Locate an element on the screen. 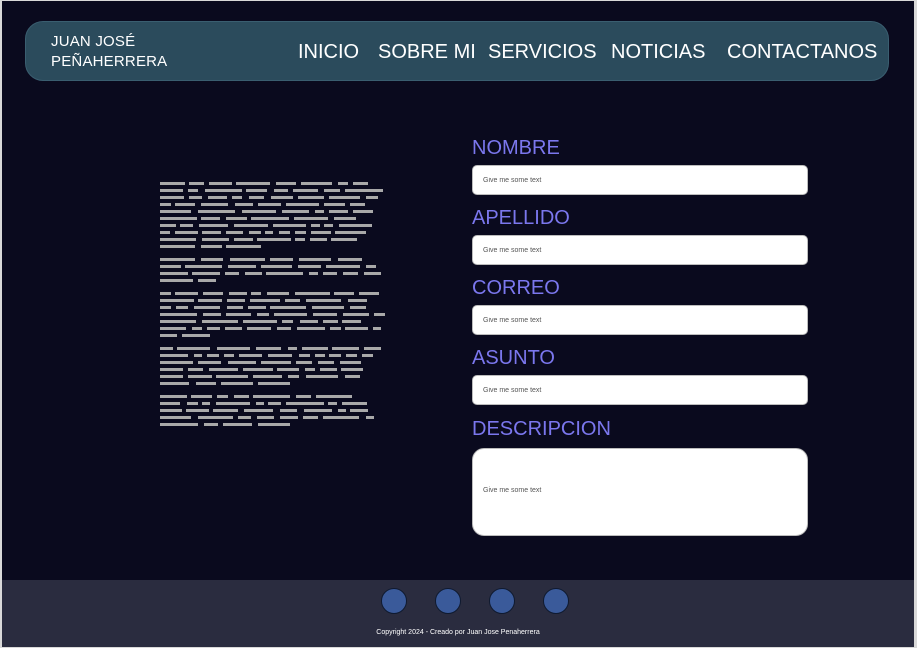 The width and height of the screenshot is (917, 648). nav-inicio: INICIO is located at coordinates (328, 52).